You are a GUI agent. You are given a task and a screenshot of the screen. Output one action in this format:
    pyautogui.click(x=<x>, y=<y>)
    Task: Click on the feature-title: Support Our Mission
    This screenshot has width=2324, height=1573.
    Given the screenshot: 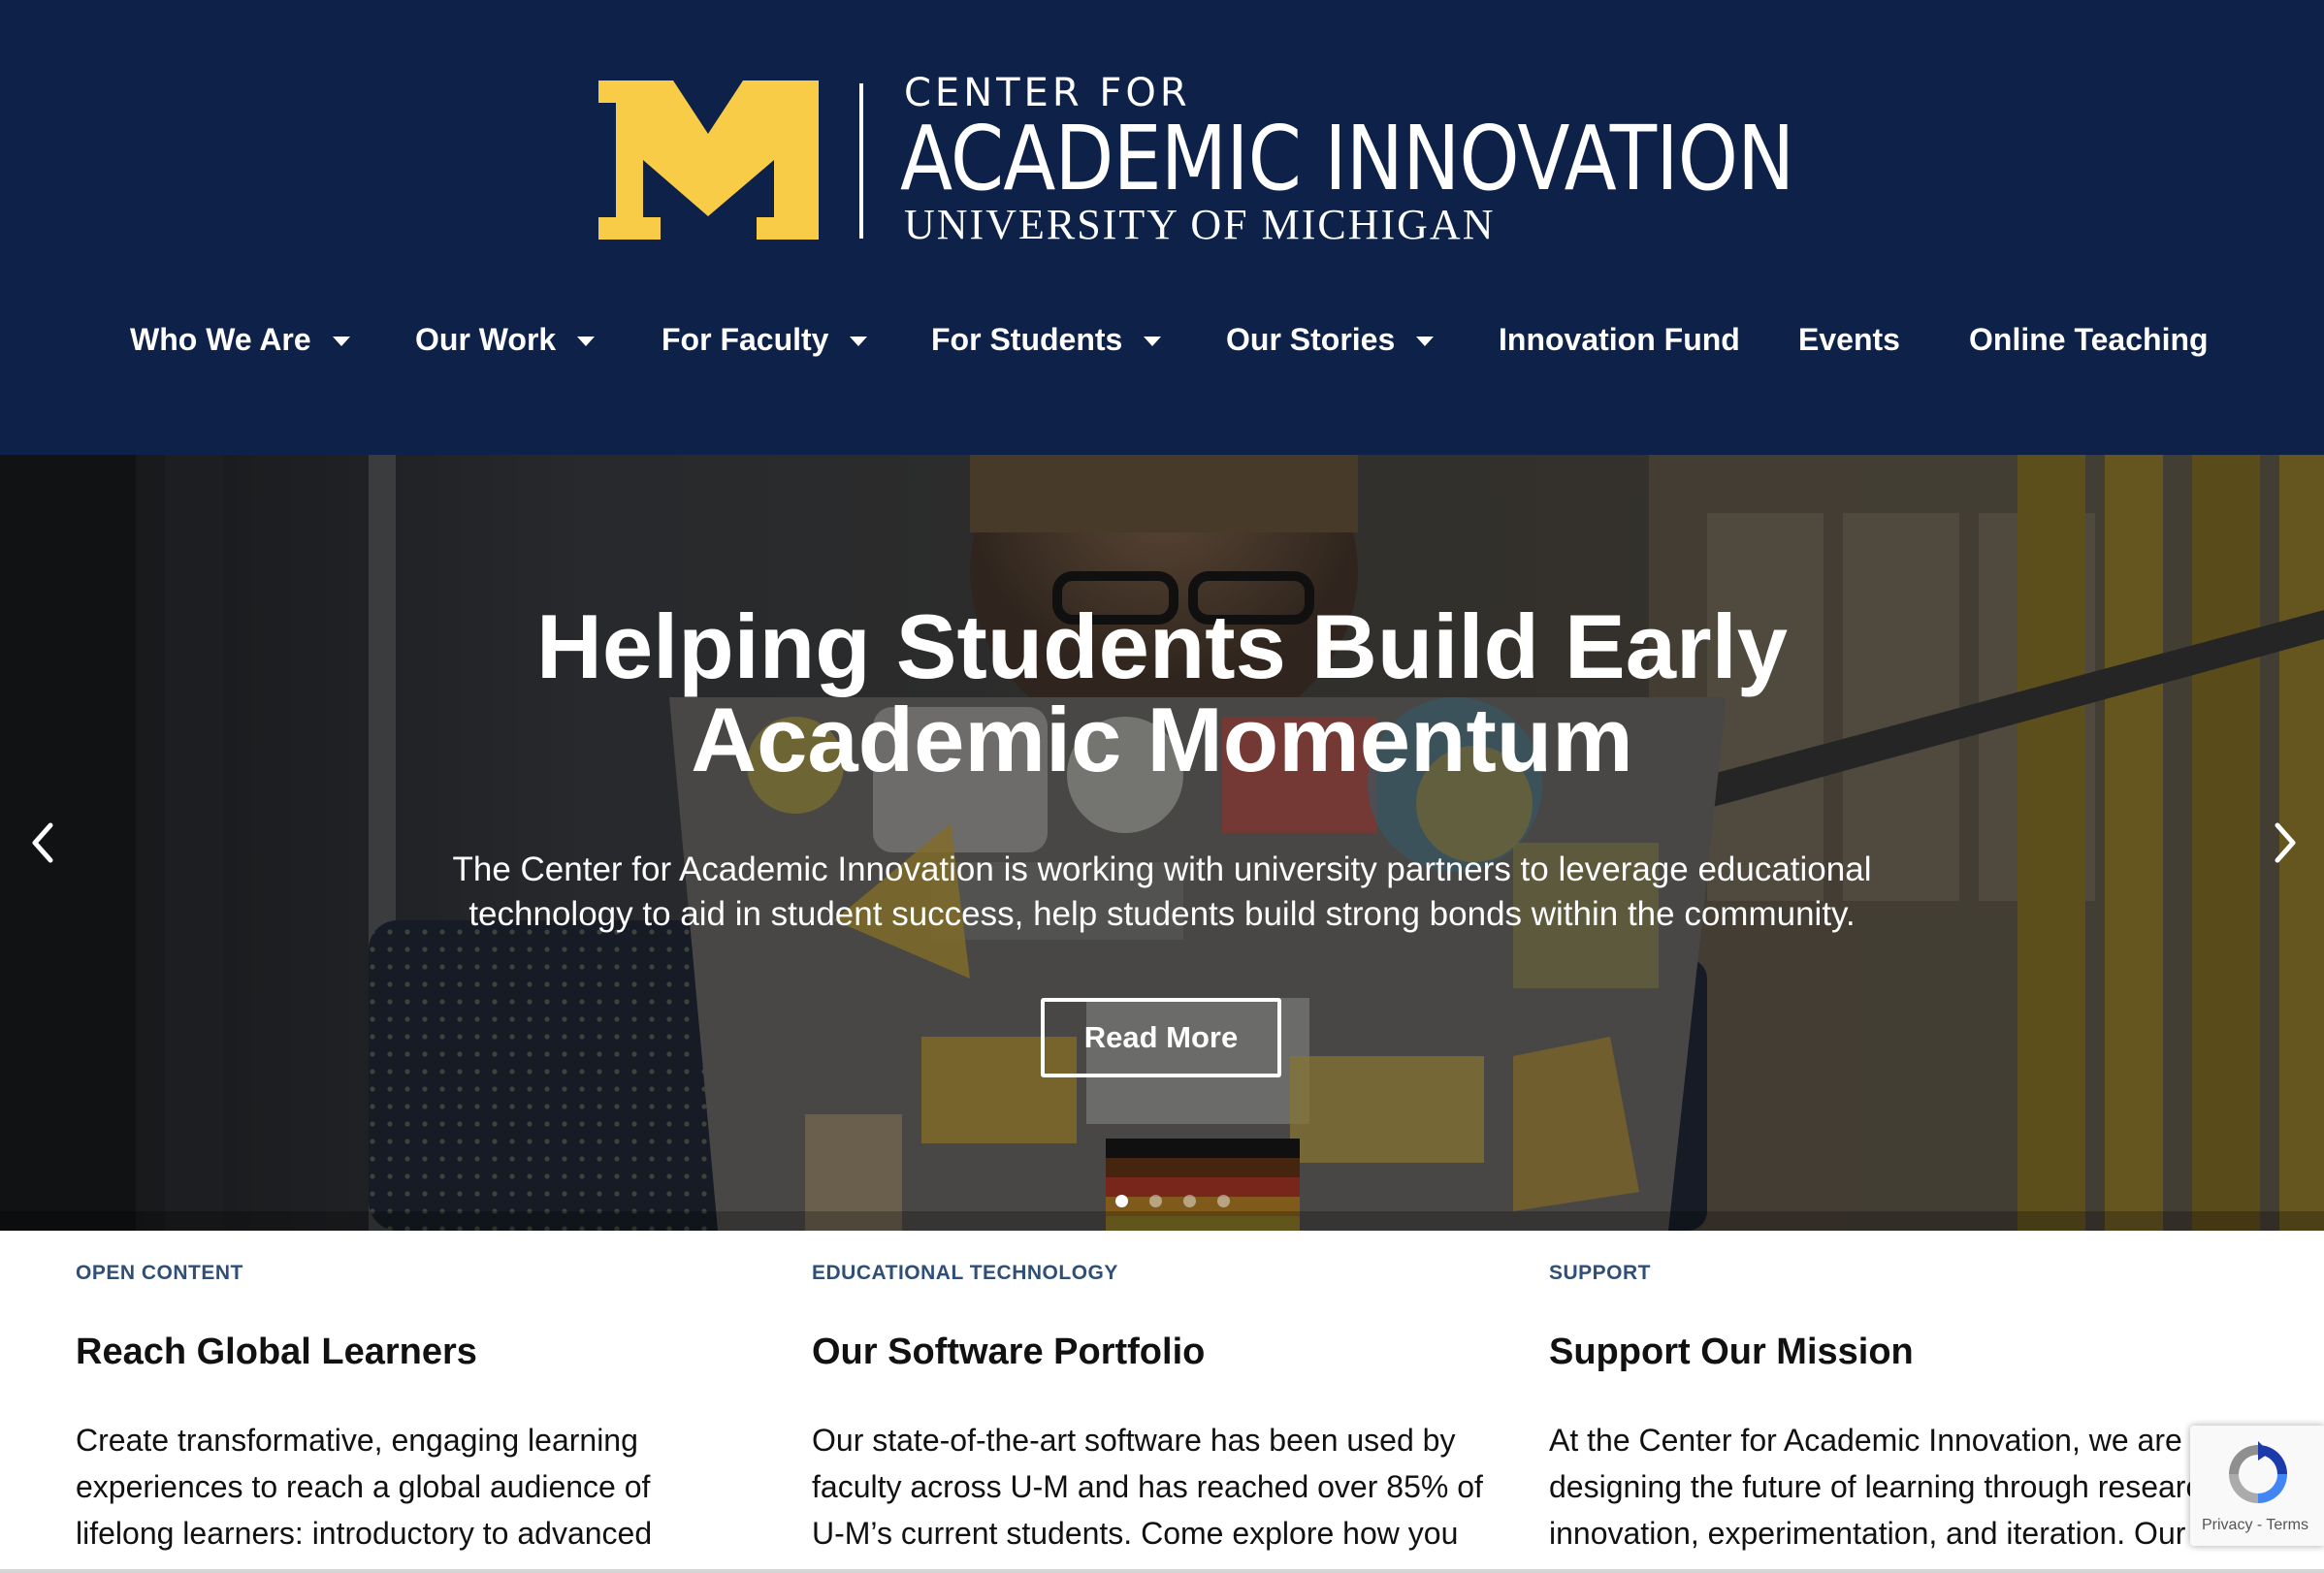 What is the action you would take?
    pyautogui.click(x=1731, y=1352)
    